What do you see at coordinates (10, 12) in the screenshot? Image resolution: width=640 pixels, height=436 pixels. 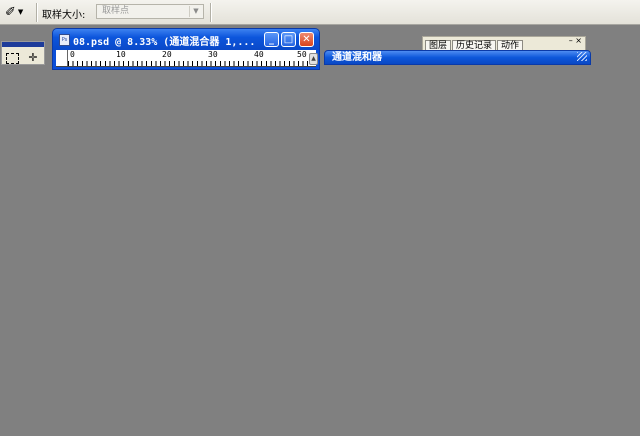 I see `eyedropper-icon: ✐` at bounding box center [10, 12].